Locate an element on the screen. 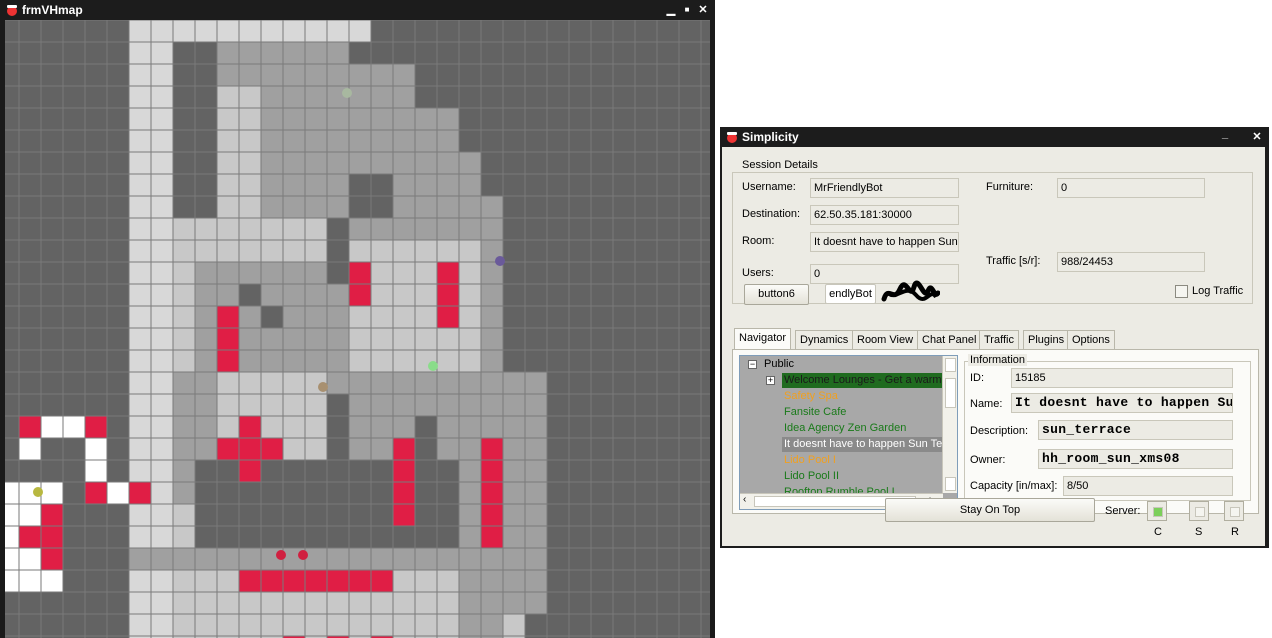  tree-root-public: Public is located at coordinates (779, 364).